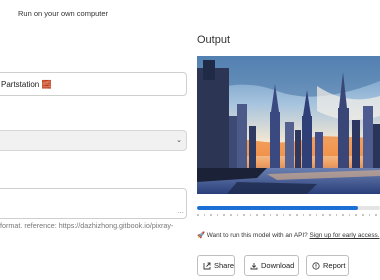  Describe the element at coordinates (214, 40) in the screenshot. I see `output-label: Output` at that location.